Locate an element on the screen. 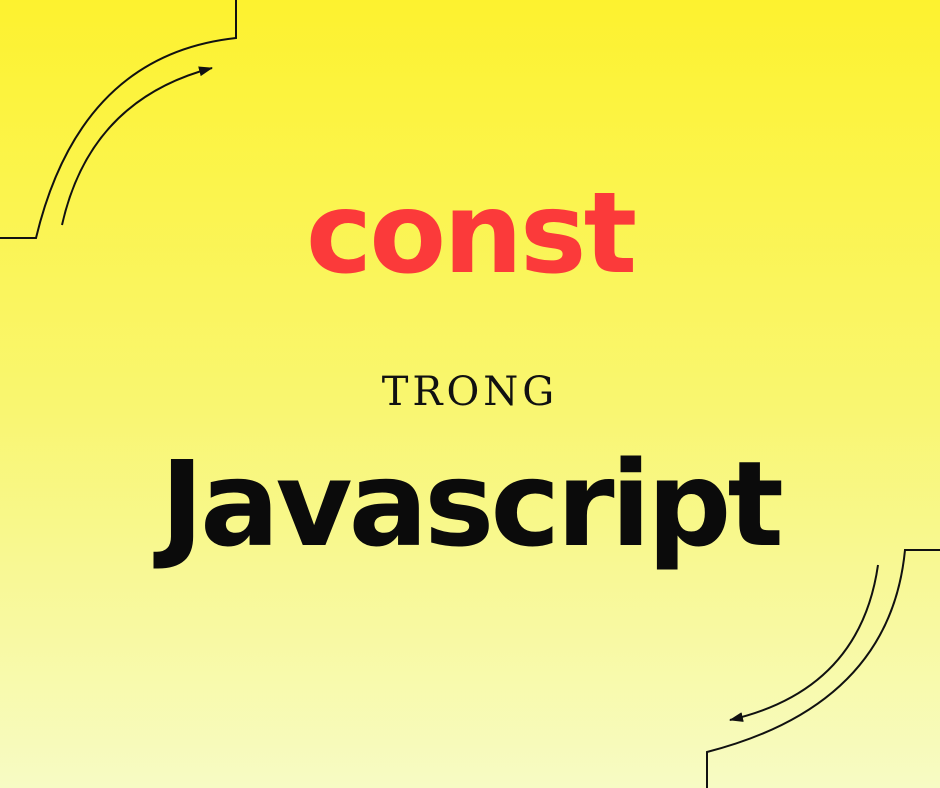  language-title: Javascript is located at coordinates (472, 504).